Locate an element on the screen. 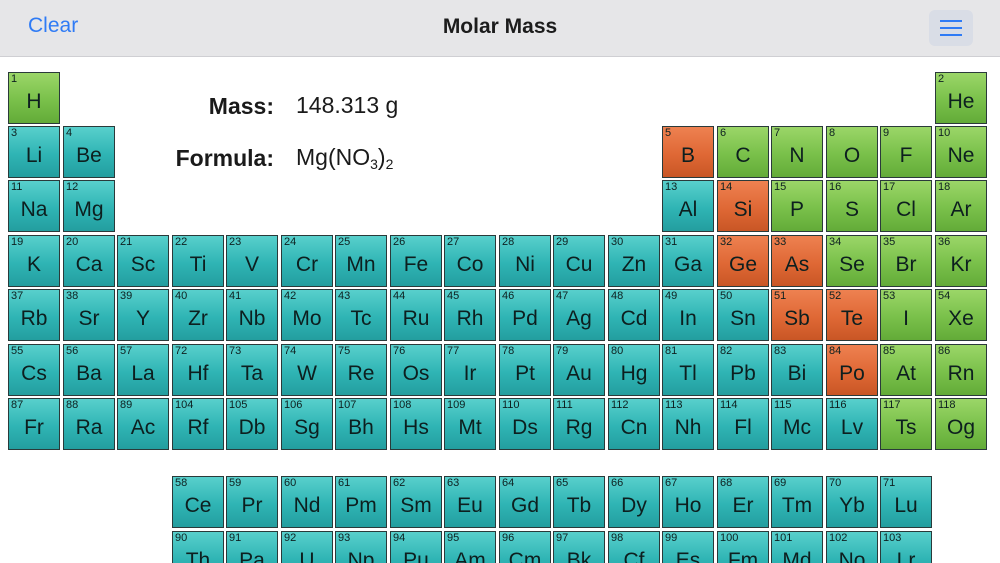 Image resolution: width=1000 pixels, height=563 pixels. element-cell-ne: 10 Ne is located at coordinates (961, 152).